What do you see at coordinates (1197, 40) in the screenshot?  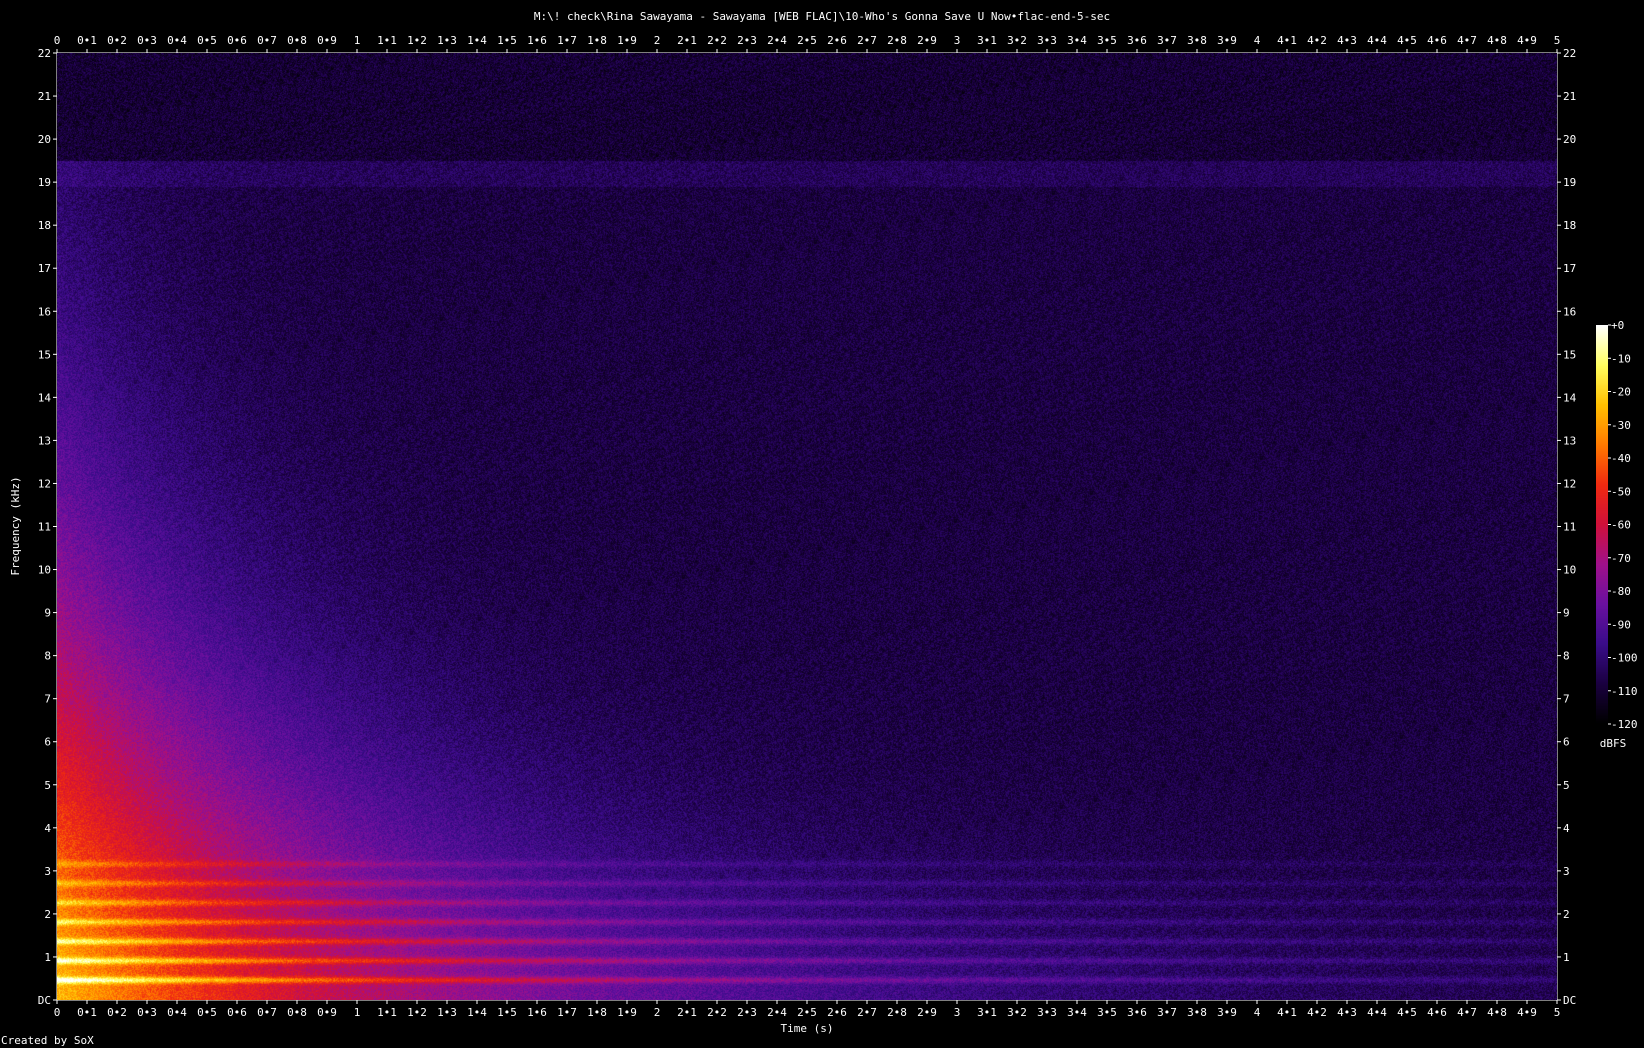 I see `x-tick-label: 3•8` at bounding box center [1197, 40].